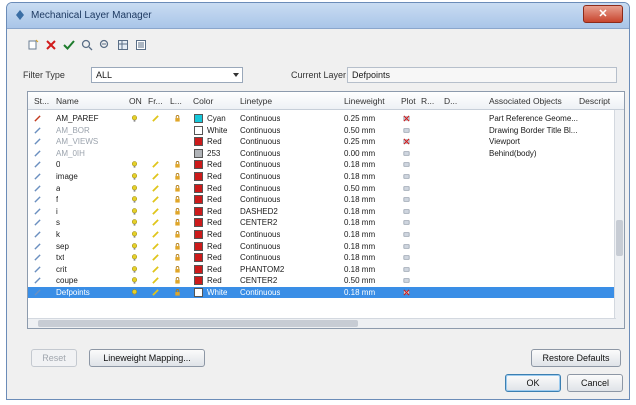  I want to click on table-row: 0 Red Continuous 0.18 mm, so click(322, 164).